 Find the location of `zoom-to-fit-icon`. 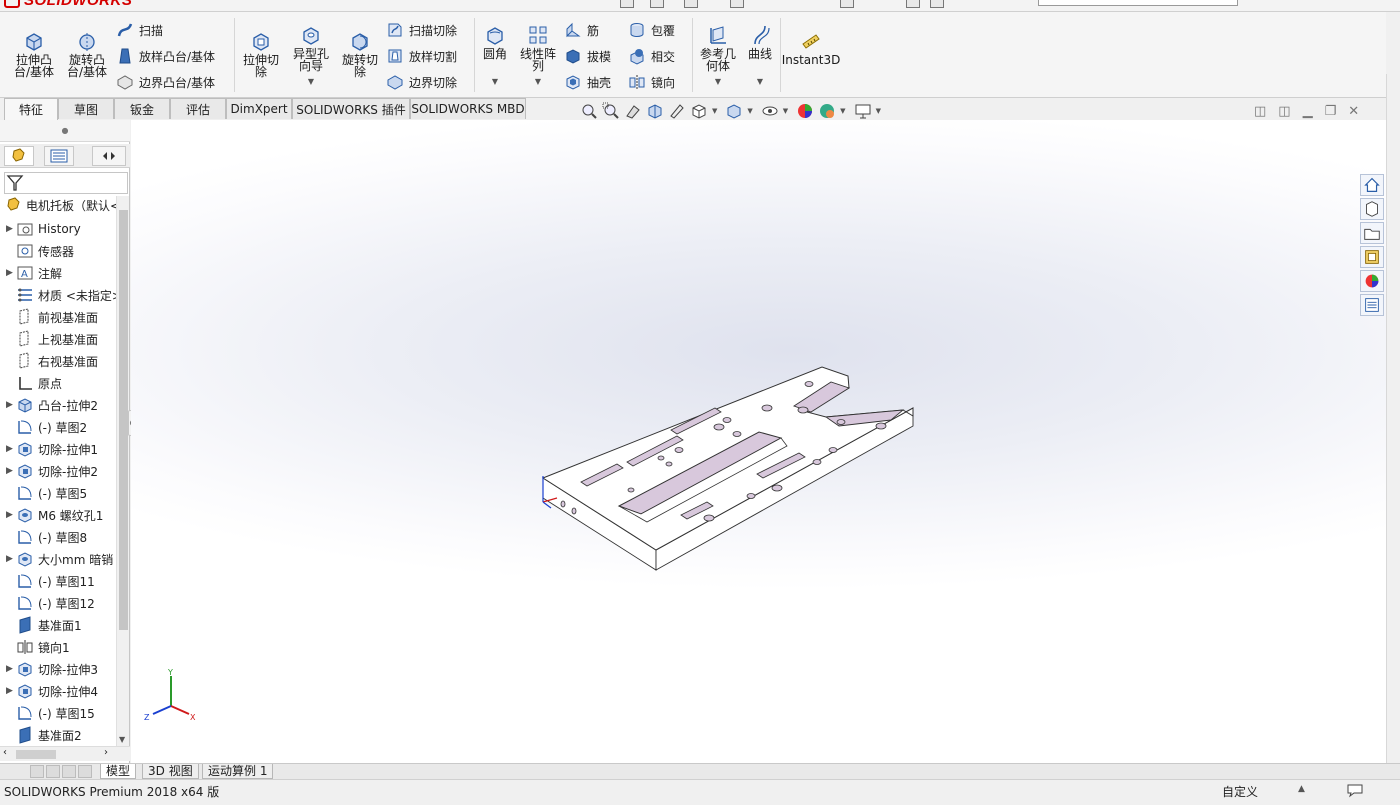

zoom-to-fit-icon is located at coordinates (589, 111).